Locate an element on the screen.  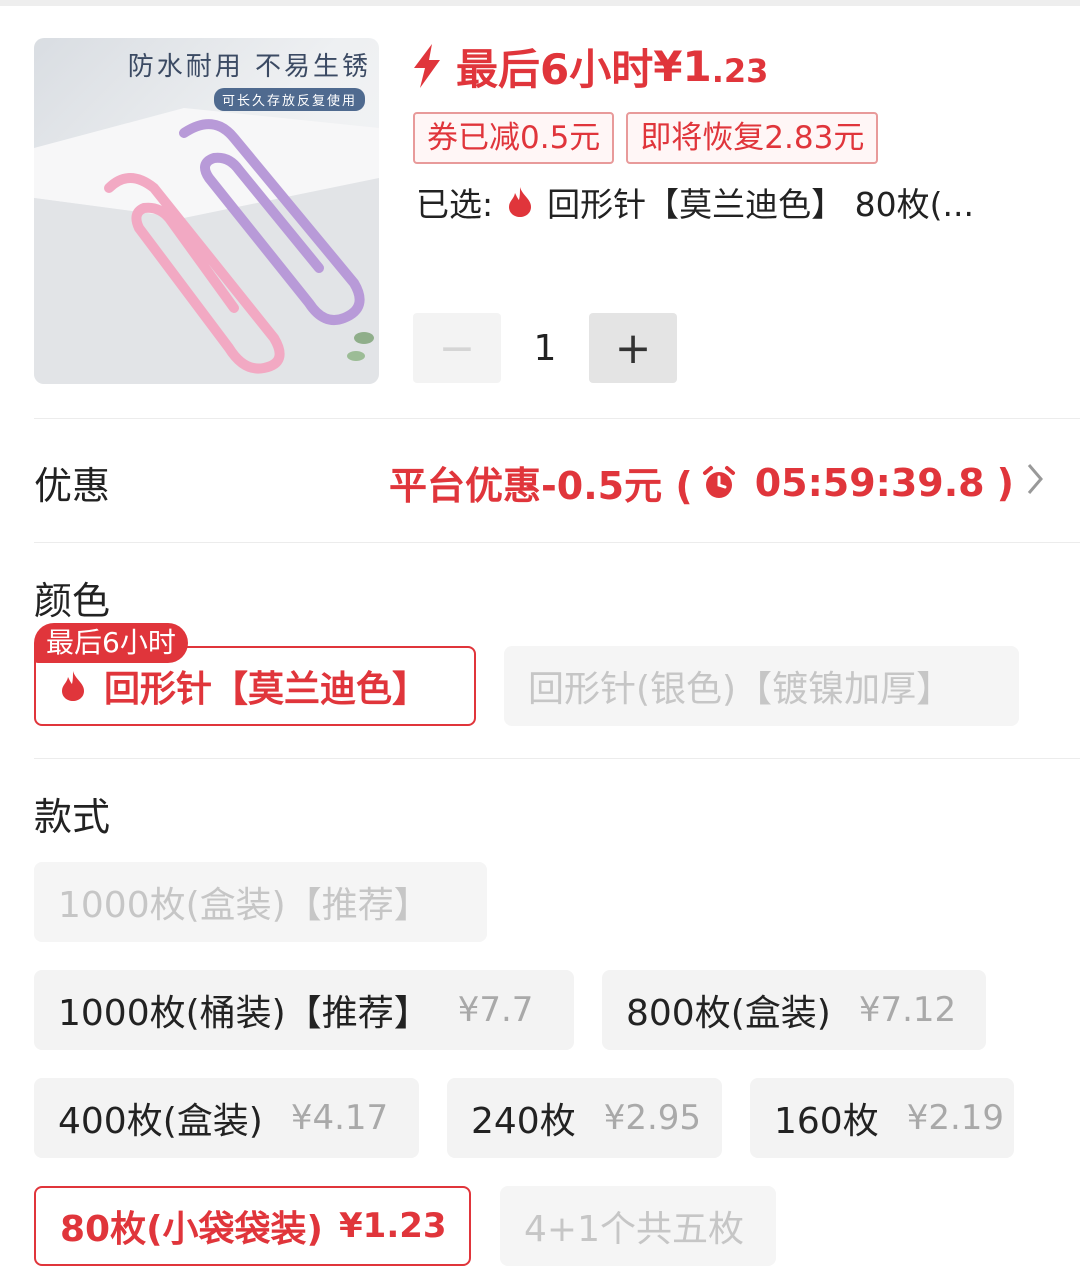
alarm-clock-icon is located at coordinates (718, 481).